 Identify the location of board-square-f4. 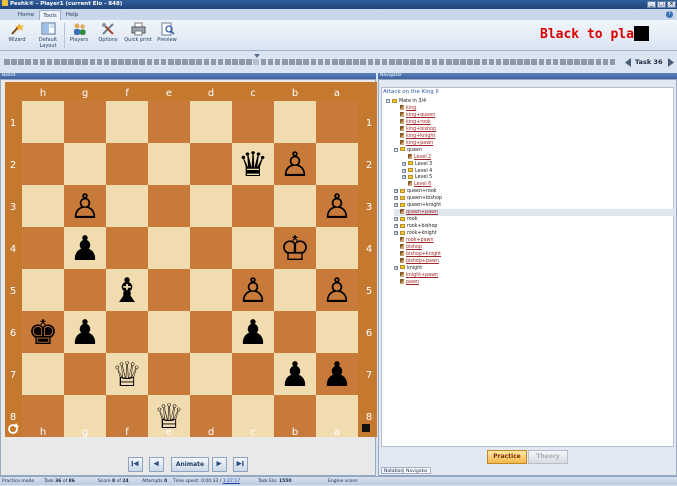
(127, 248).